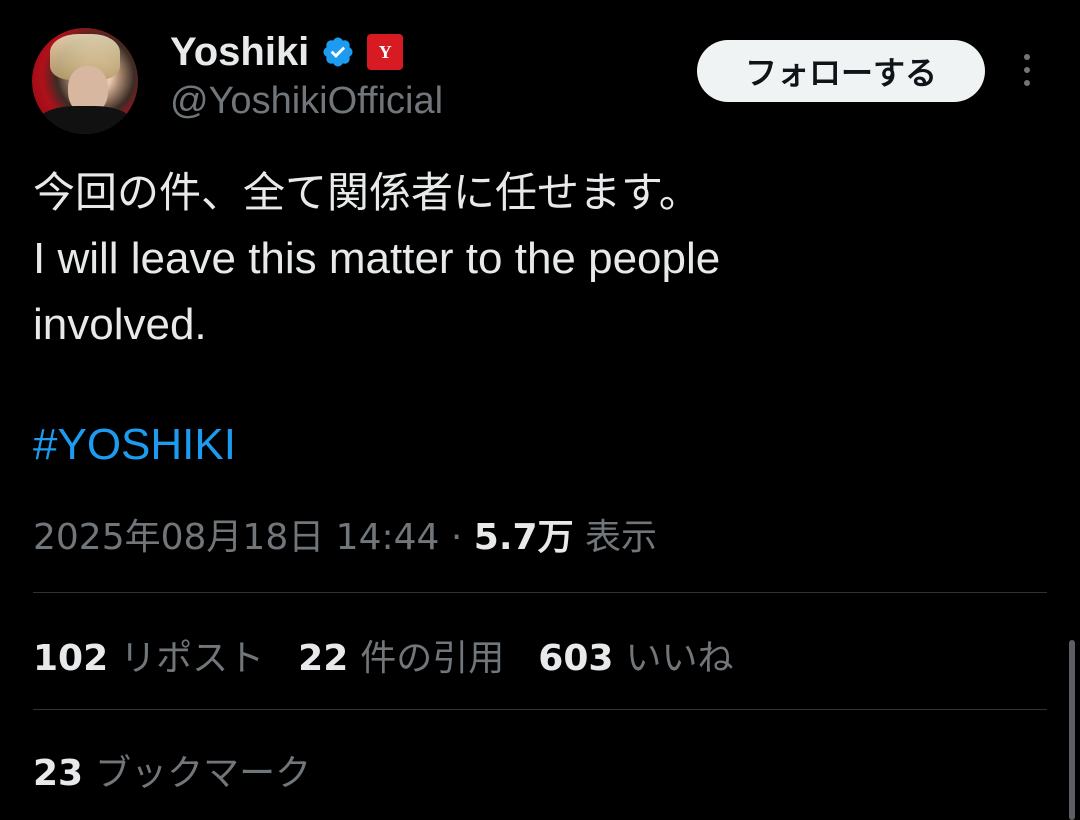 The height and width of the screenshot is (820, 1080). I want to click on quotes-stat: 22 件の引用, so click(401, 655).